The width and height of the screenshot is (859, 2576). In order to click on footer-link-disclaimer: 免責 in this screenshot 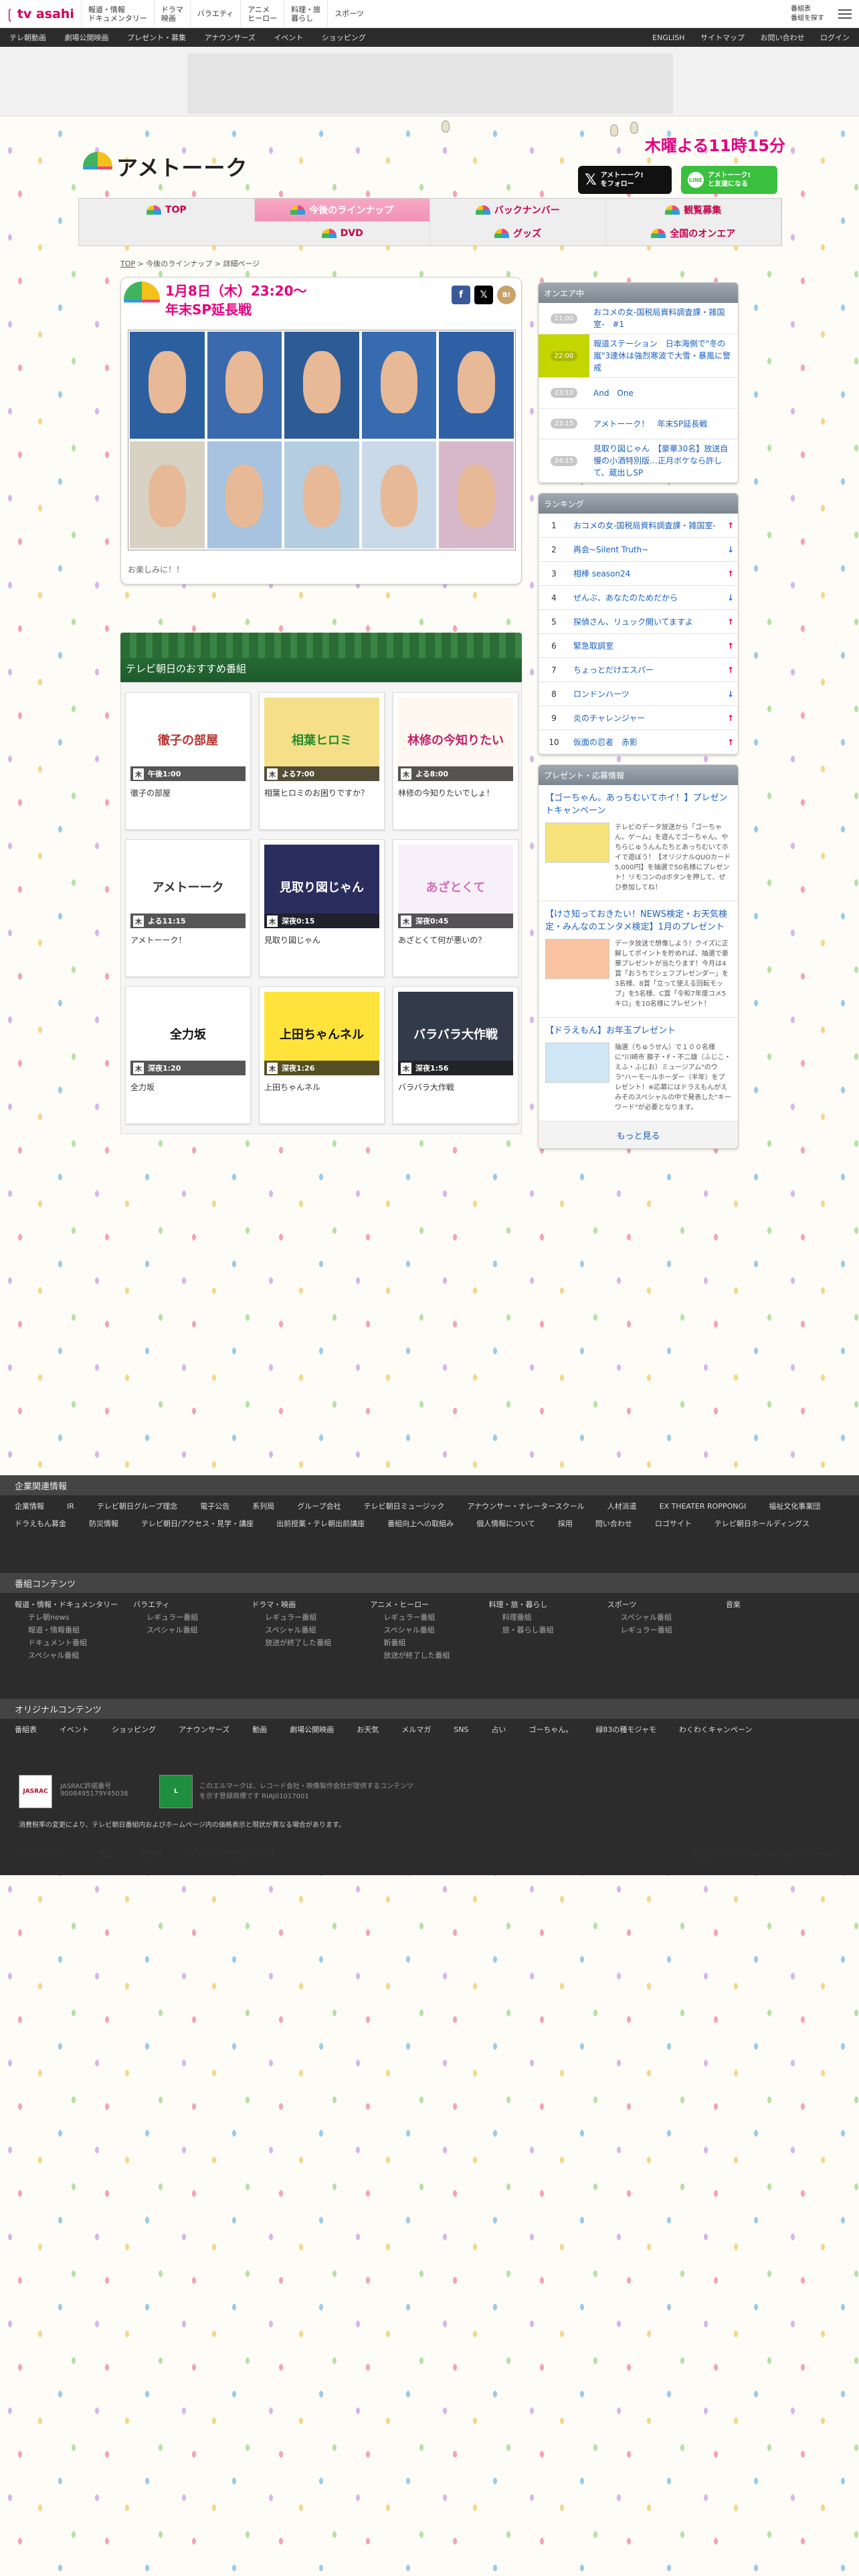, I will do `click(119, 1854)`.